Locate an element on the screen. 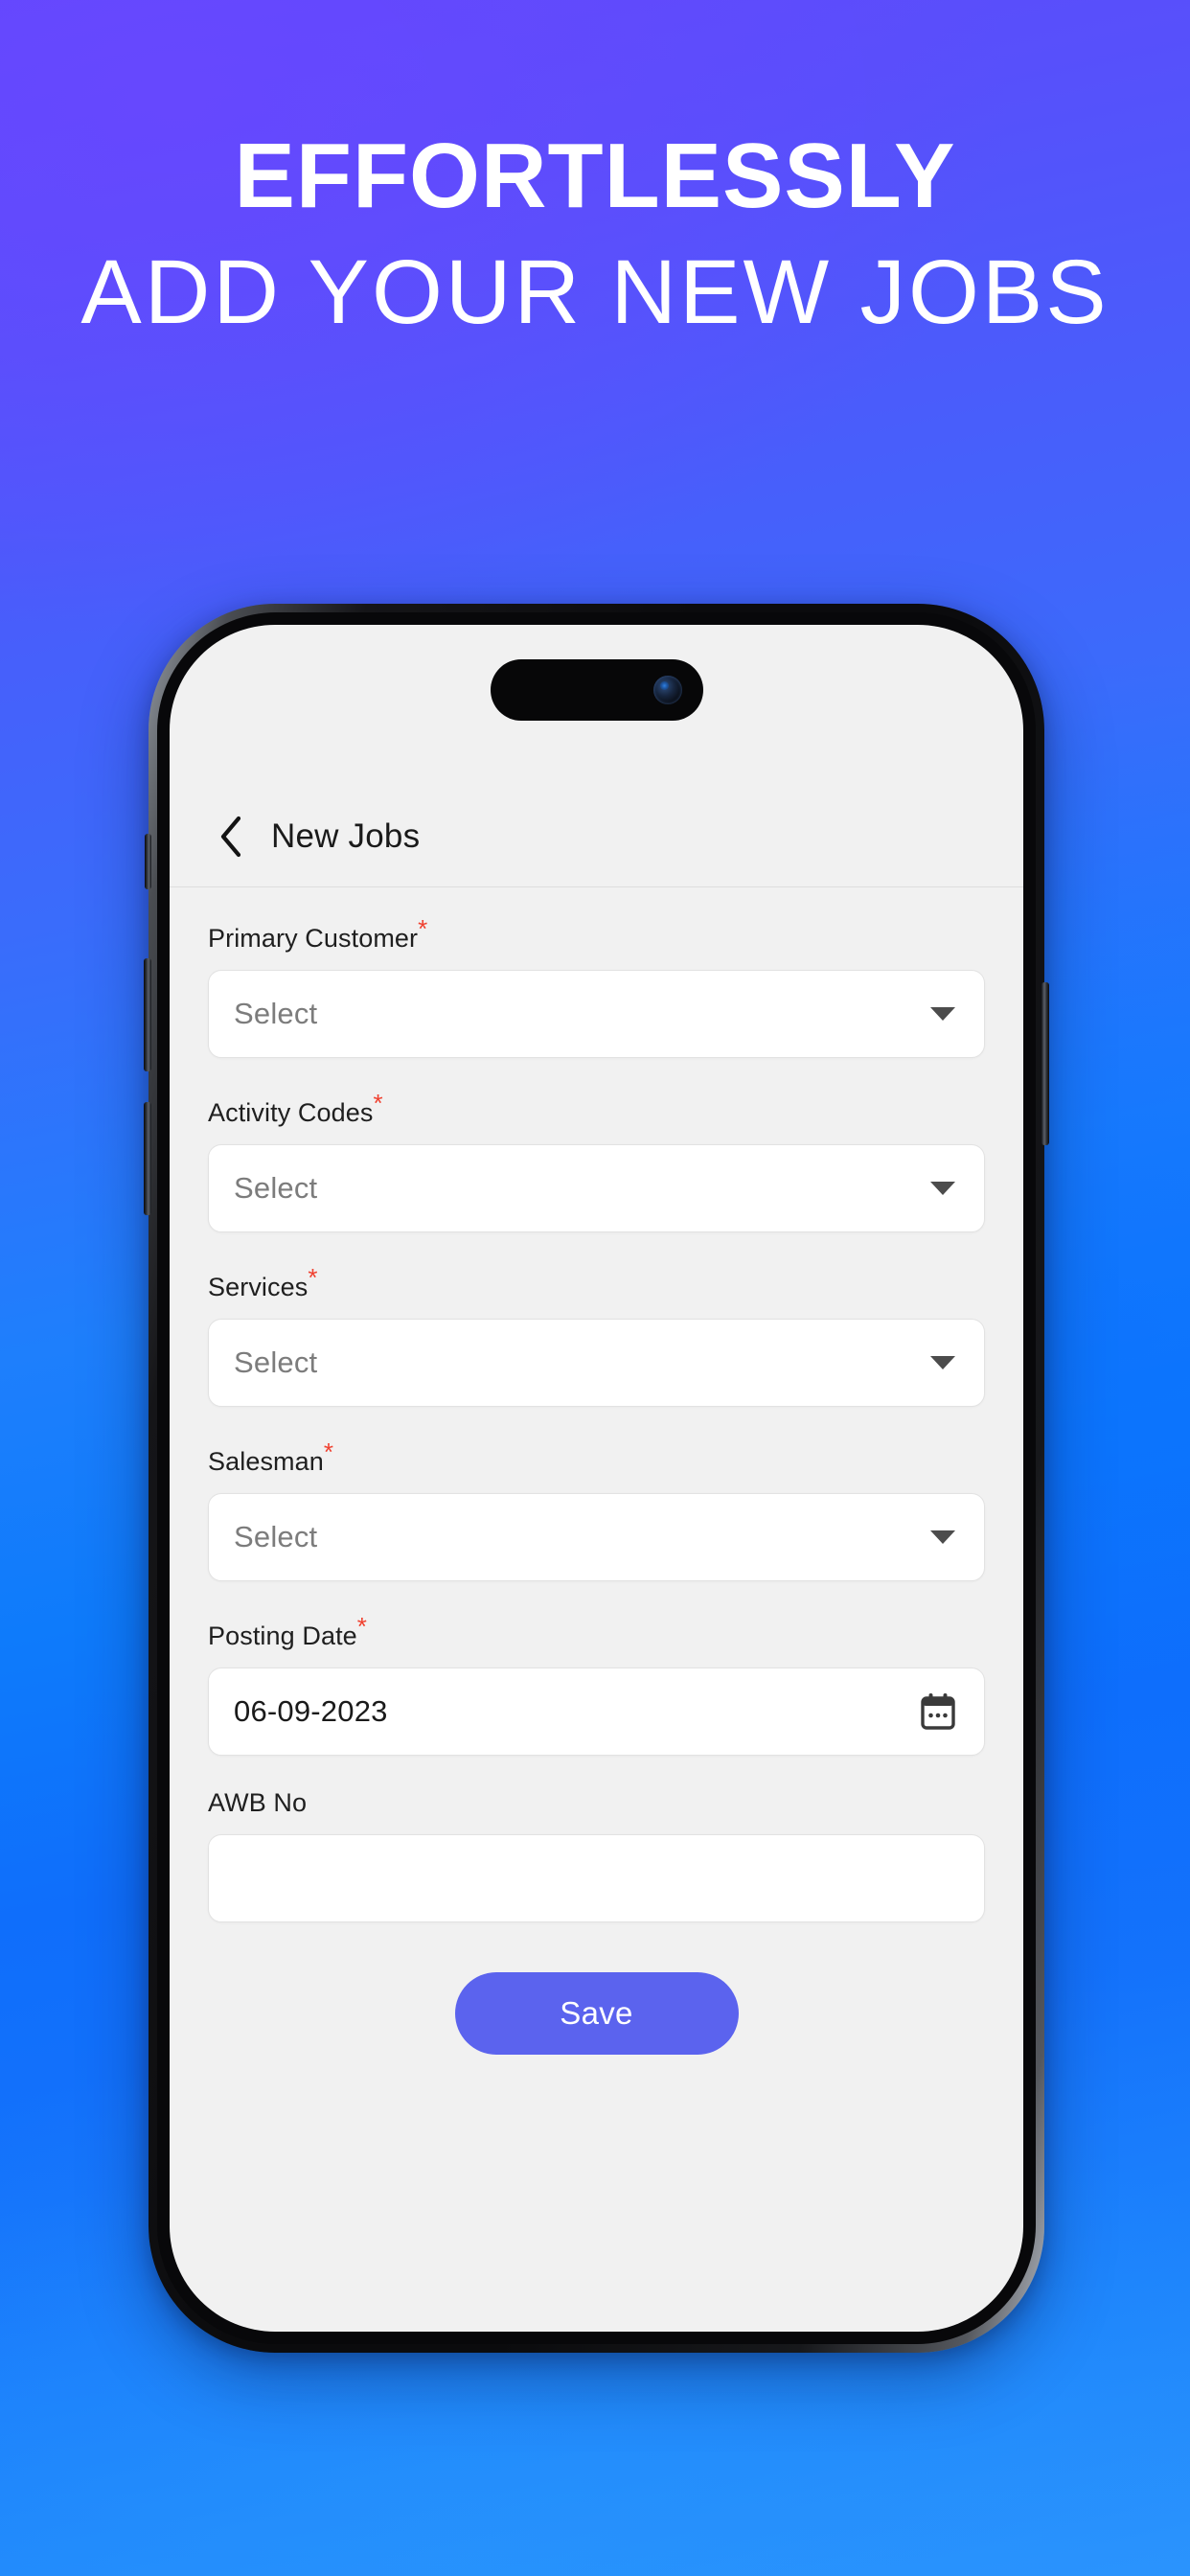 Image resolution: width=1190 pixels, height=2576 pixels. label-activity-codes: Activity Codes* is located at coordinates (295, 1109).